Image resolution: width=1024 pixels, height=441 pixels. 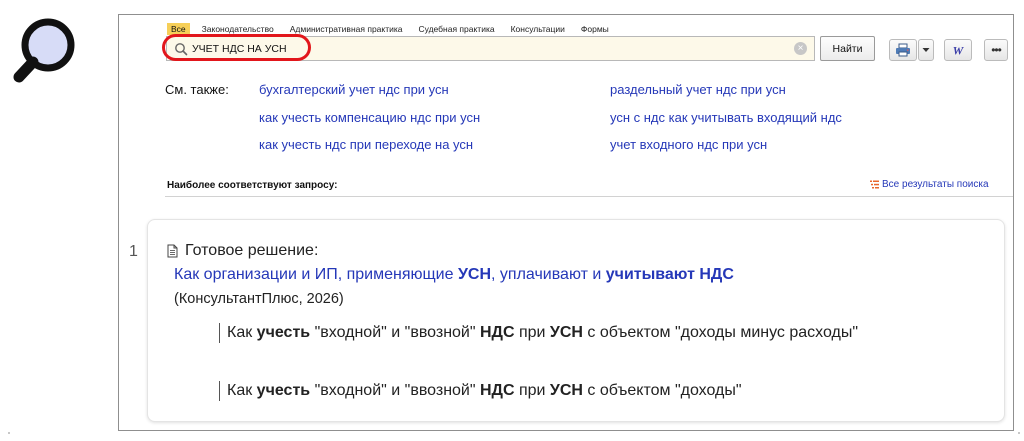 What do you see at coordinates (698, 89) in the screenshot?
I see `see-also-link: раздельный учет ндс при усн` at bounding box center [698, 89].